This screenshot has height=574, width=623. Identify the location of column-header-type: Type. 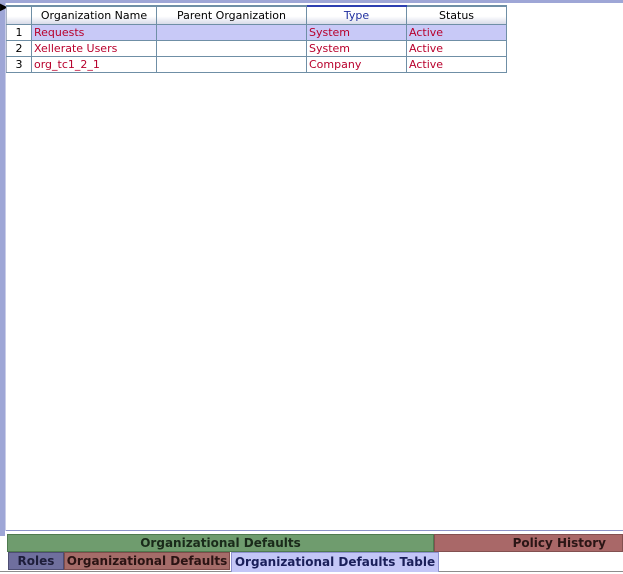
(356, 15).